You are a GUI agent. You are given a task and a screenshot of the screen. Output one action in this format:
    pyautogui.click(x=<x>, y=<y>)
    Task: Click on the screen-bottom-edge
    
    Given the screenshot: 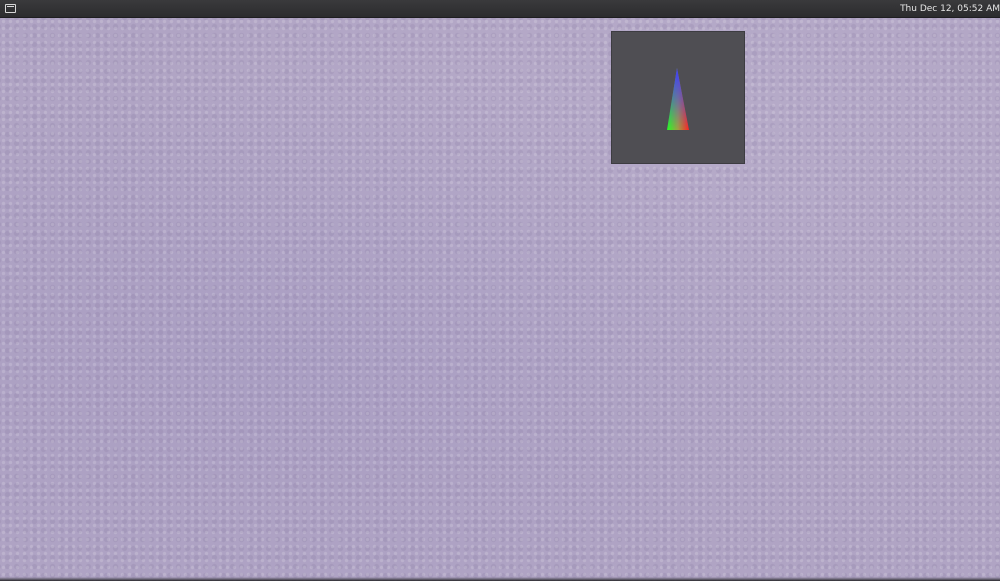 What is the action you would take?
    pyautogui.click(x=500, y=579)
    